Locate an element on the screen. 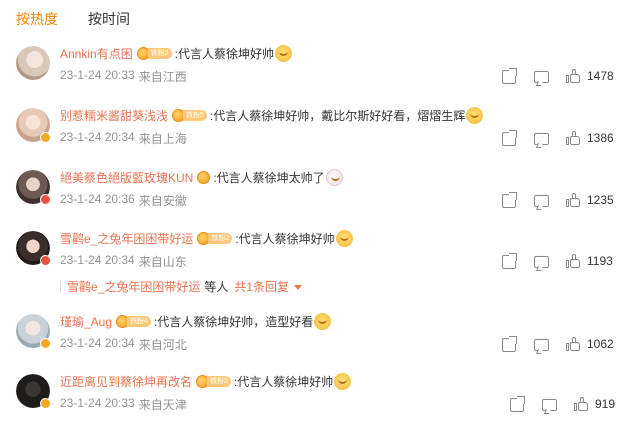  comment-text: :代言人蔡徐坤好帅，造型好看 is located at coordinates (233, 321).